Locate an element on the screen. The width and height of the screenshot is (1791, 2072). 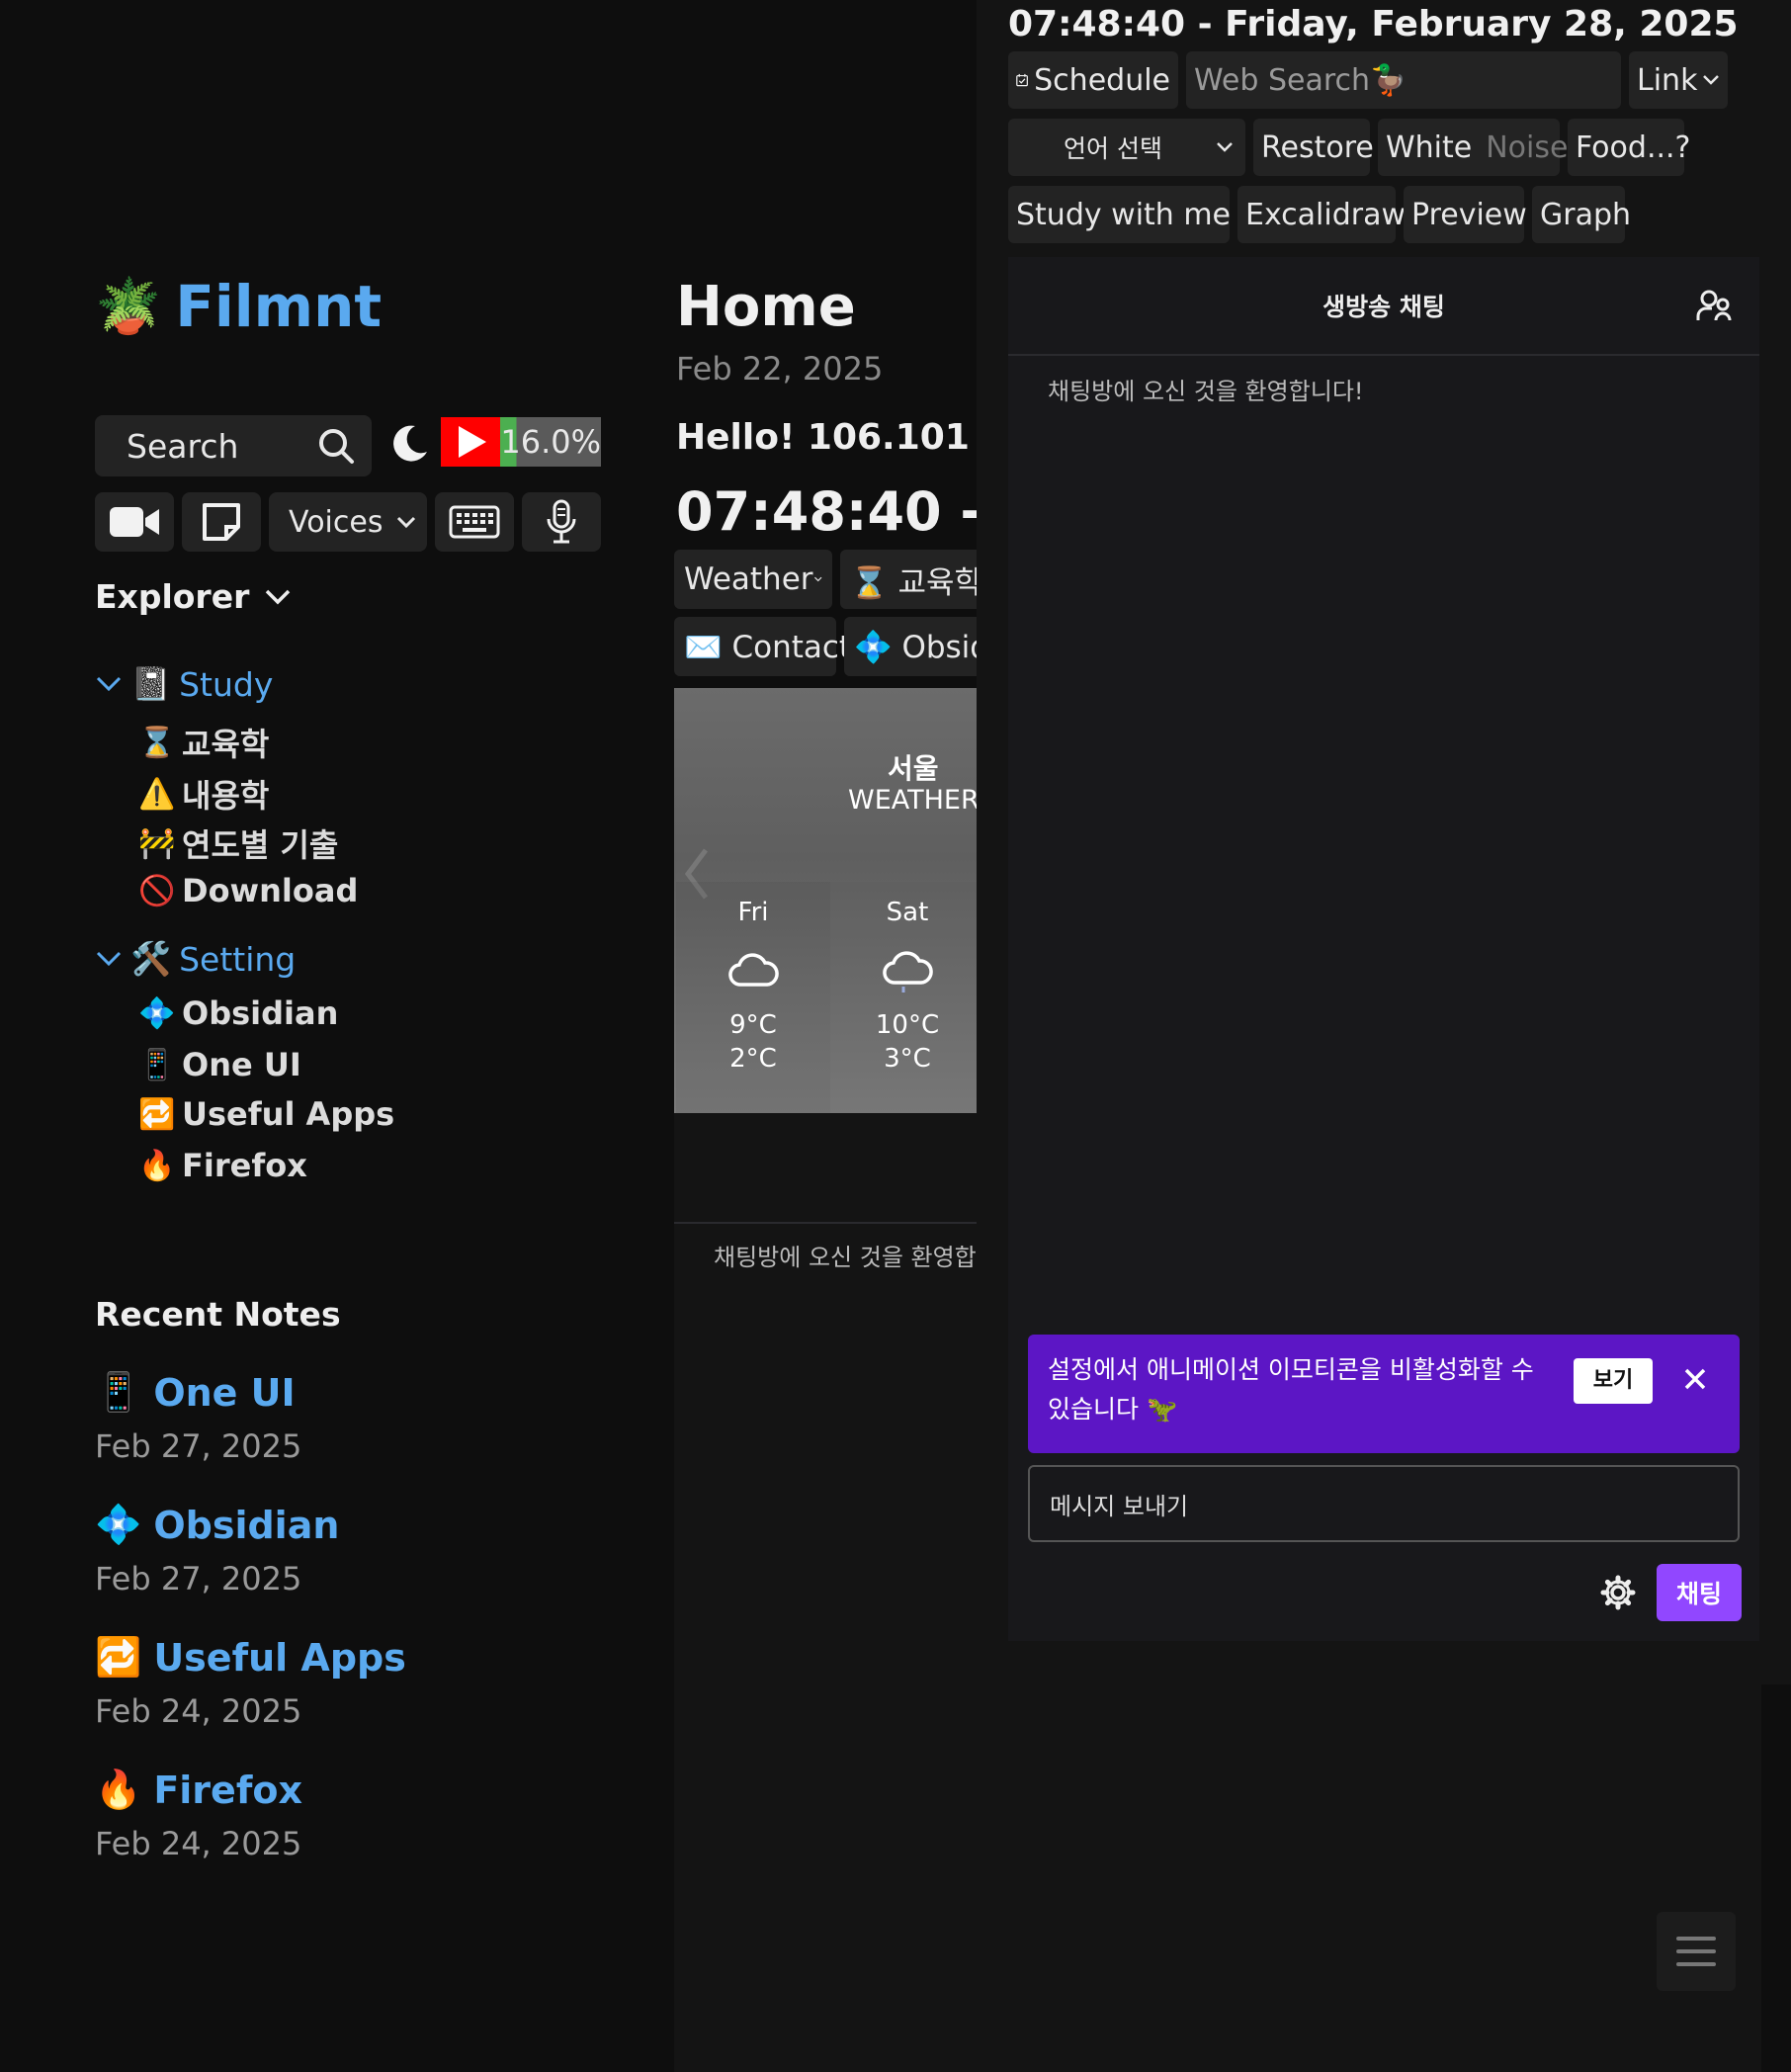
keyboard-button is located at coordinates (475, 522).